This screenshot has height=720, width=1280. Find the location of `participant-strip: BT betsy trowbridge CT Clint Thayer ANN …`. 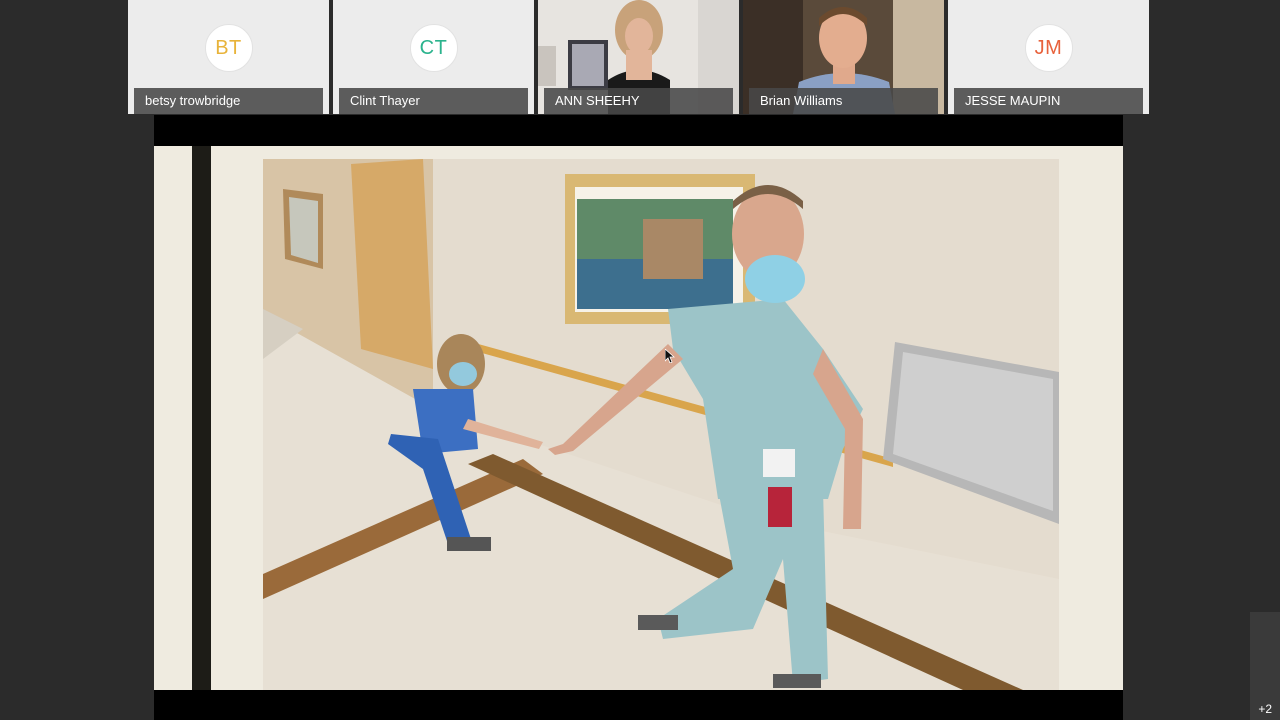

participant-strip: BT betsy trowbridge CT Clint Thayer ANN … is located at coordinates (638, 57).